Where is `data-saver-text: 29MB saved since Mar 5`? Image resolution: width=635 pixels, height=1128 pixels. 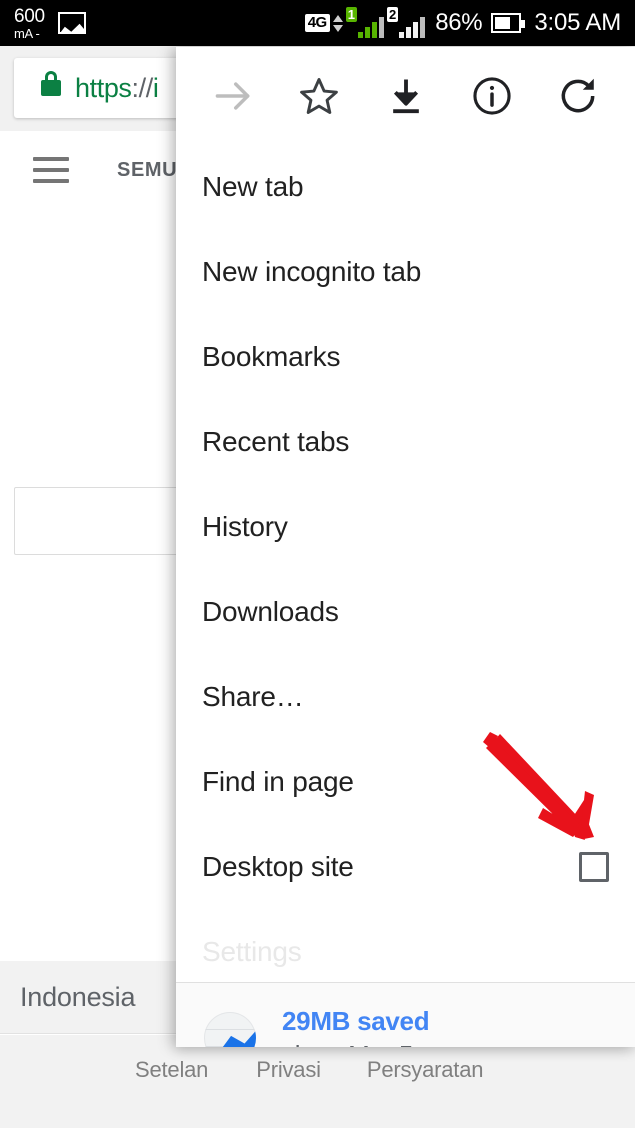 data-saver-text: 29MB saved since Mar 5 is located at coordinates (356, 1026).